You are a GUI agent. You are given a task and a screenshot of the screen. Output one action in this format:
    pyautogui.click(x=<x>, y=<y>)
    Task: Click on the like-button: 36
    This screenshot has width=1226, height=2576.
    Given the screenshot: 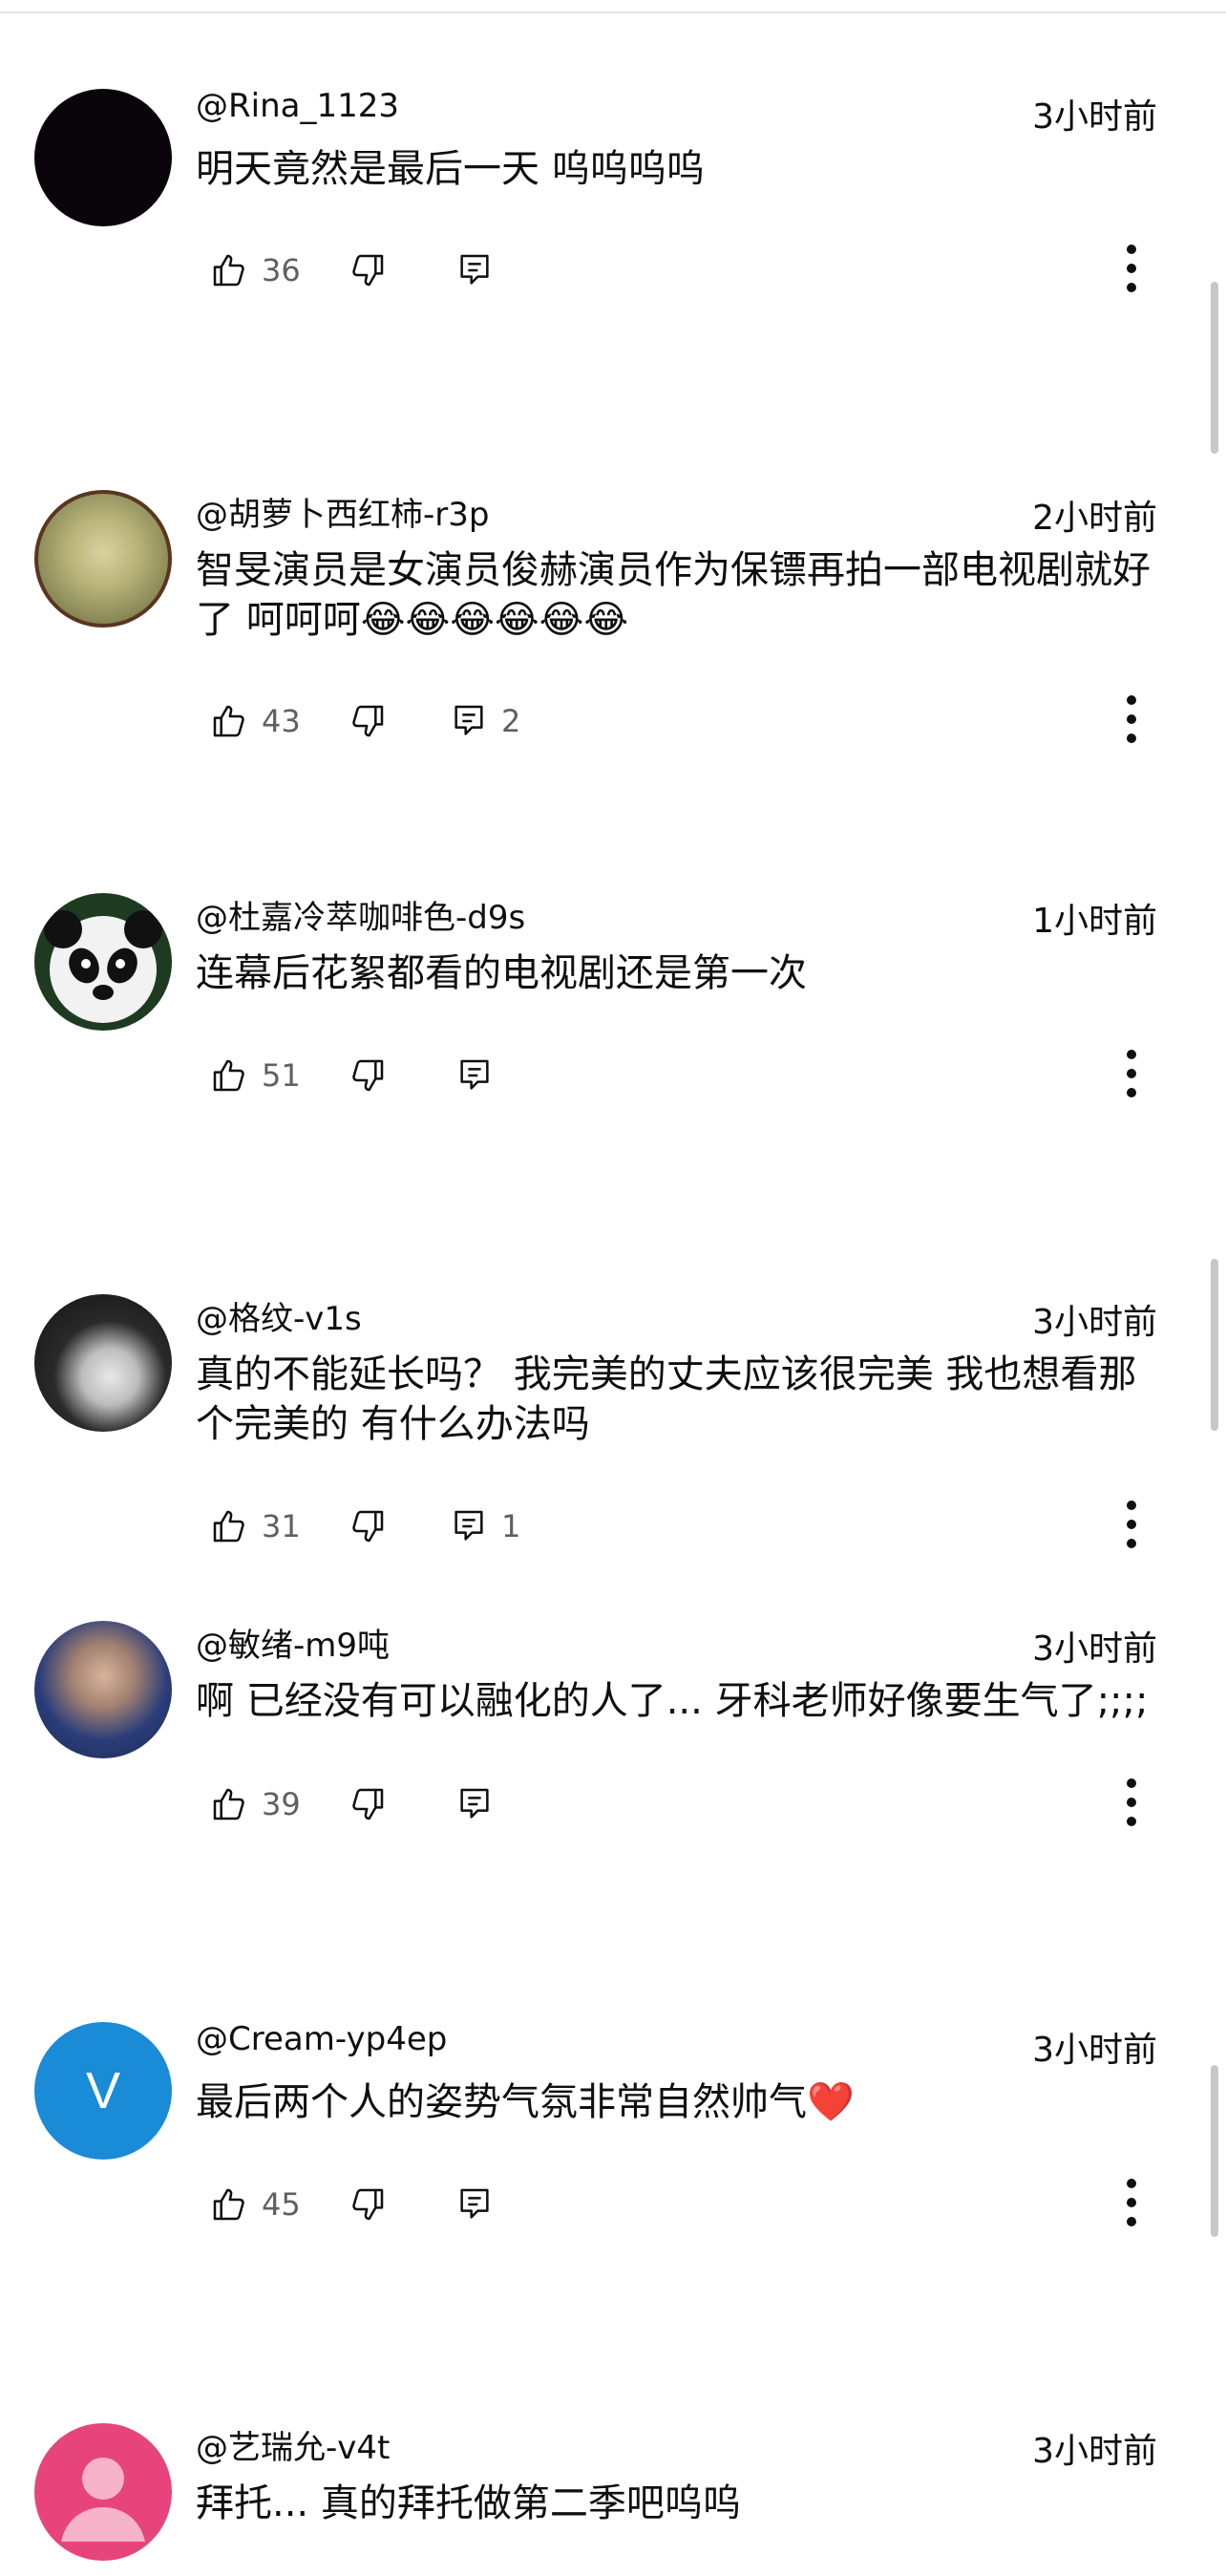 What is the action you would take?
    pyautogui.click(x=255, y=270)
    